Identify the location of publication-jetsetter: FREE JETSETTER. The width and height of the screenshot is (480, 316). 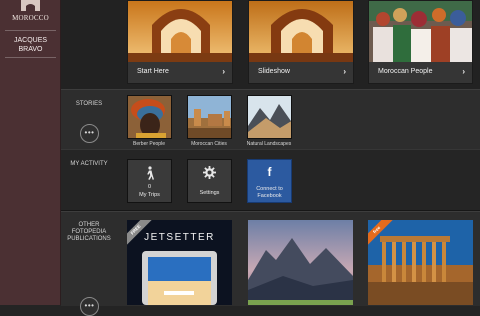
(179, 262).